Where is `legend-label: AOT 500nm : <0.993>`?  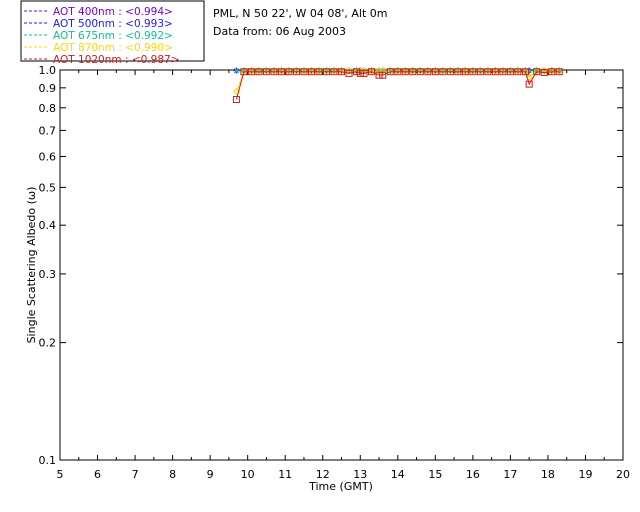
legend-label: AOT 500nm : <0.993> is located at coordinates (113, 24).